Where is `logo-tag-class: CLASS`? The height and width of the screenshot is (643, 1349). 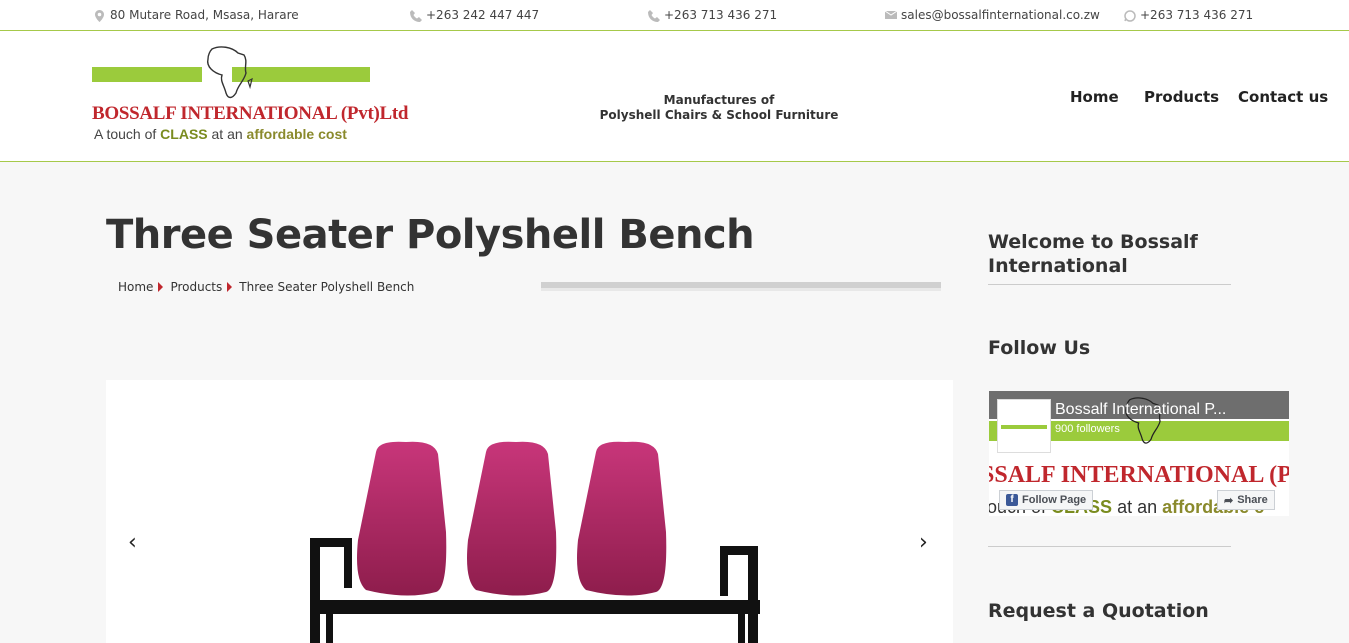
logo-tag-class: CLASS is located at coordinates (184, 134).